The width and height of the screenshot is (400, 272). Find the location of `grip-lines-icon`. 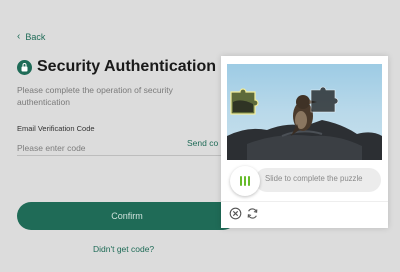

grip-lines-icon is located at coordinates (241, 181).